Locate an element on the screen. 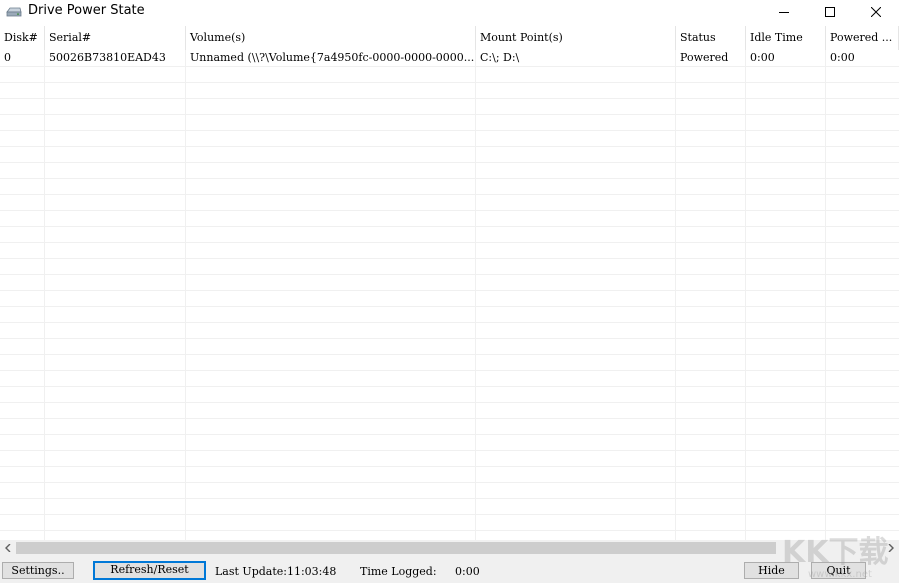 Image resolution: width=899 pixels, height=583 pixels. cell-serial: 50026B73810EAD43 is located at coordinates (107, 57).